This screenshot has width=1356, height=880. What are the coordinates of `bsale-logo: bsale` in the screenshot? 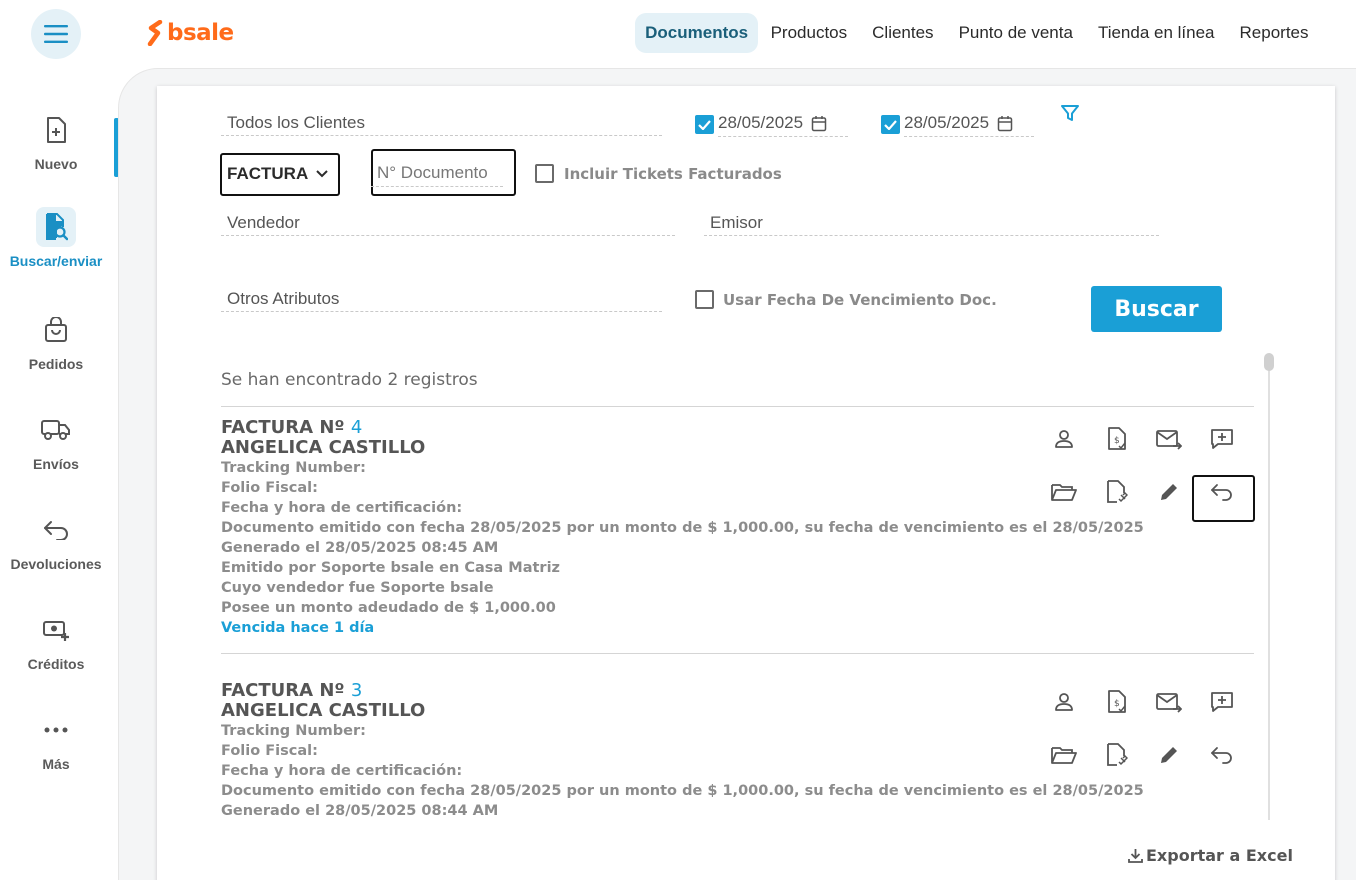 It's located at (190, 33).